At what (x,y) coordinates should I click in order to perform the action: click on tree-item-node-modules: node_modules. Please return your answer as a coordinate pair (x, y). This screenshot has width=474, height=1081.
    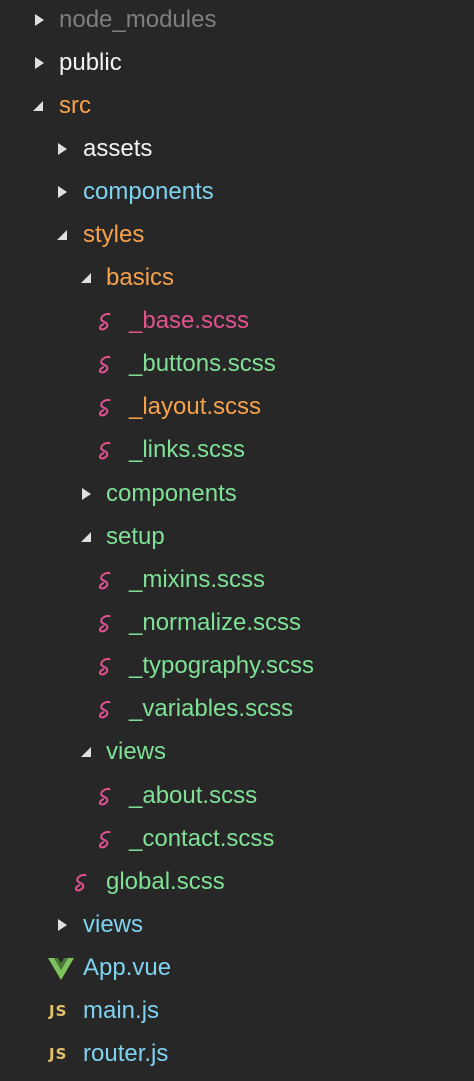
    Looking at the image, I should click on (237, 20).